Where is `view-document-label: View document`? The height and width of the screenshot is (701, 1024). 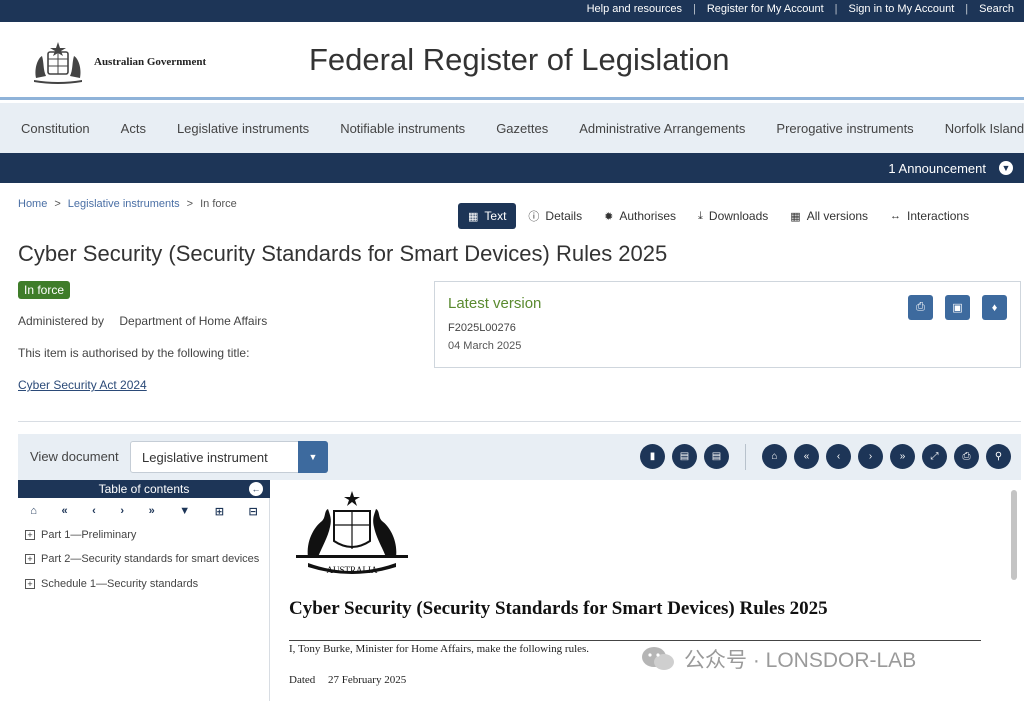 view-document-label: View document is located at coordinates (74, 456).